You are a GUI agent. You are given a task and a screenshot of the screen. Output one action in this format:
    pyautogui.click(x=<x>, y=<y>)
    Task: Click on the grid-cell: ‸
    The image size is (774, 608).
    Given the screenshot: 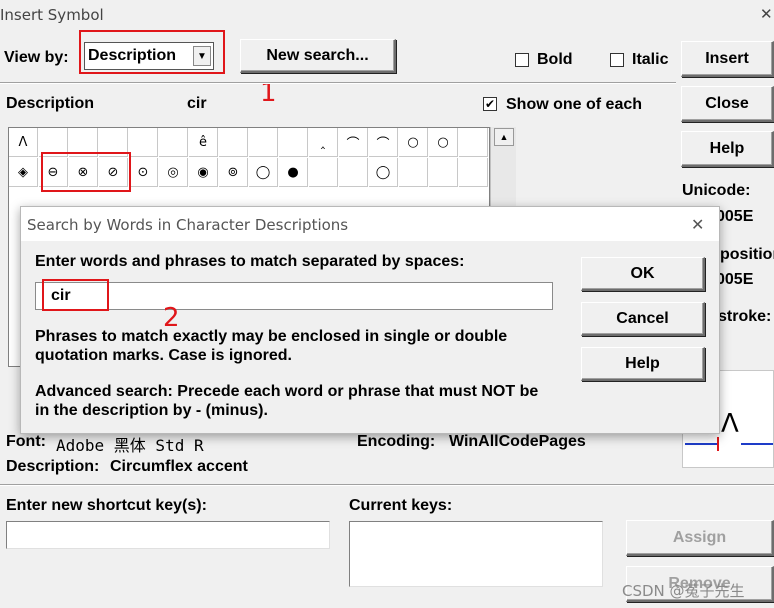 What is the action you would take?
    pyautogui.click(x=323, y=142)
    